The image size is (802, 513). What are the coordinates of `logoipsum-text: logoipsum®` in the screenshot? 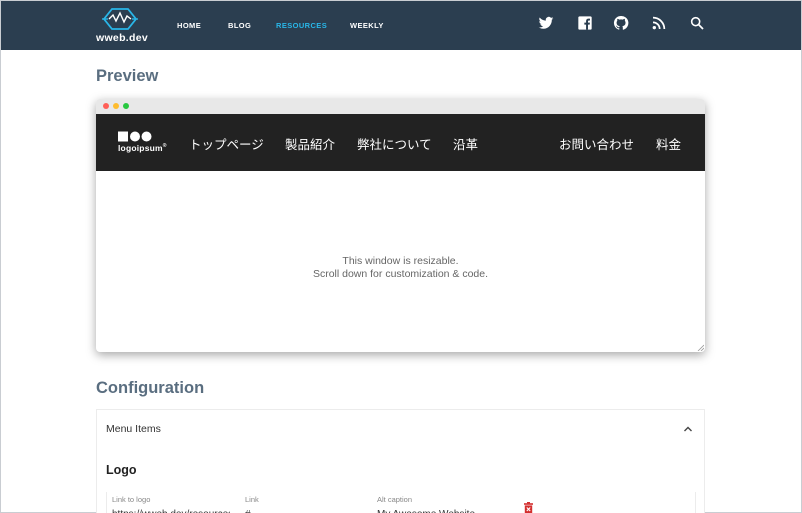 It's located at (142, 148).